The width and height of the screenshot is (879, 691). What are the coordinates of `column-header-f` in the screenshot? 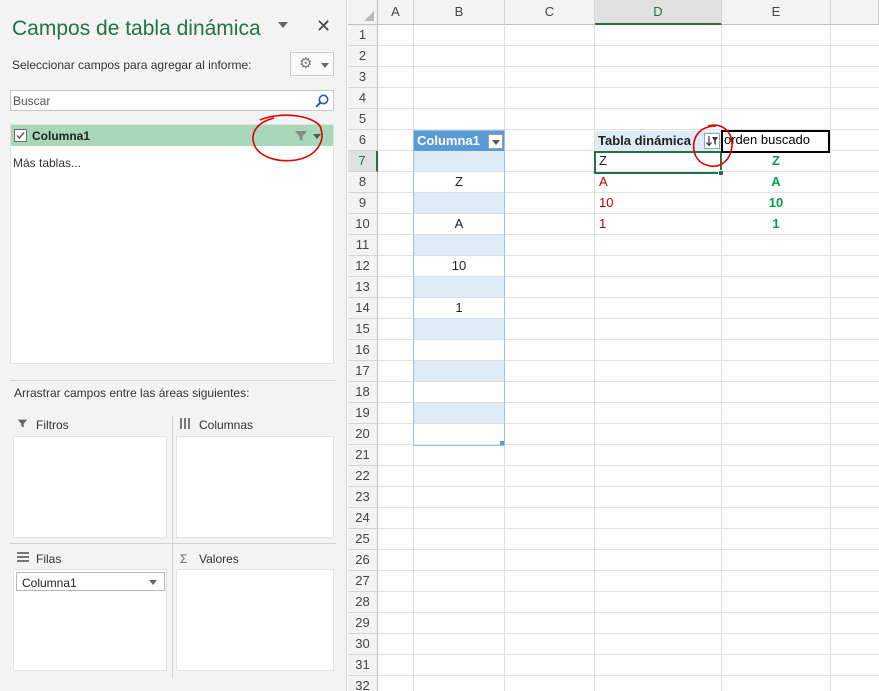 It's located at (855, 12).